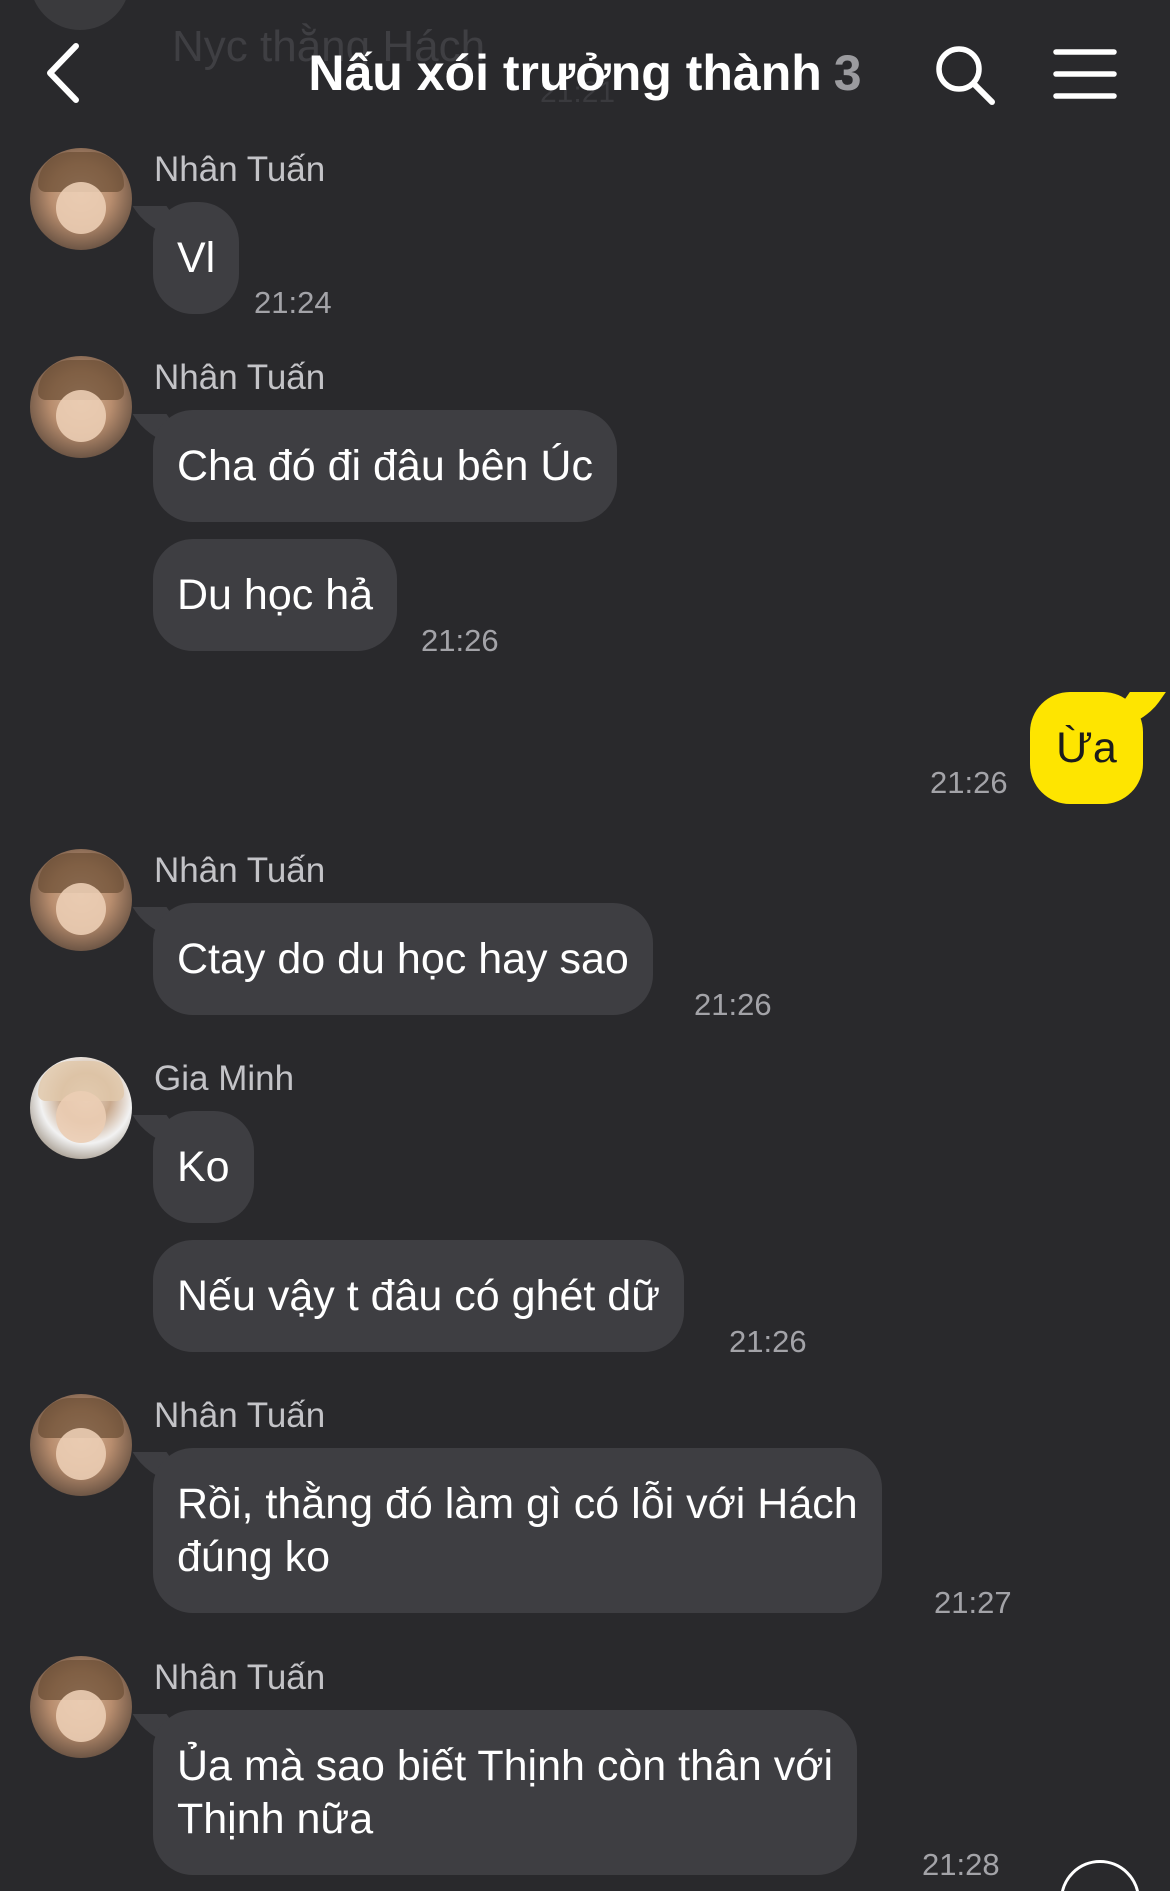  What do you see at coordinates (403, 959) in the screenshot?
I see `message-bubble: Ctay do du học hay sao` at bounding box center [403, 959].